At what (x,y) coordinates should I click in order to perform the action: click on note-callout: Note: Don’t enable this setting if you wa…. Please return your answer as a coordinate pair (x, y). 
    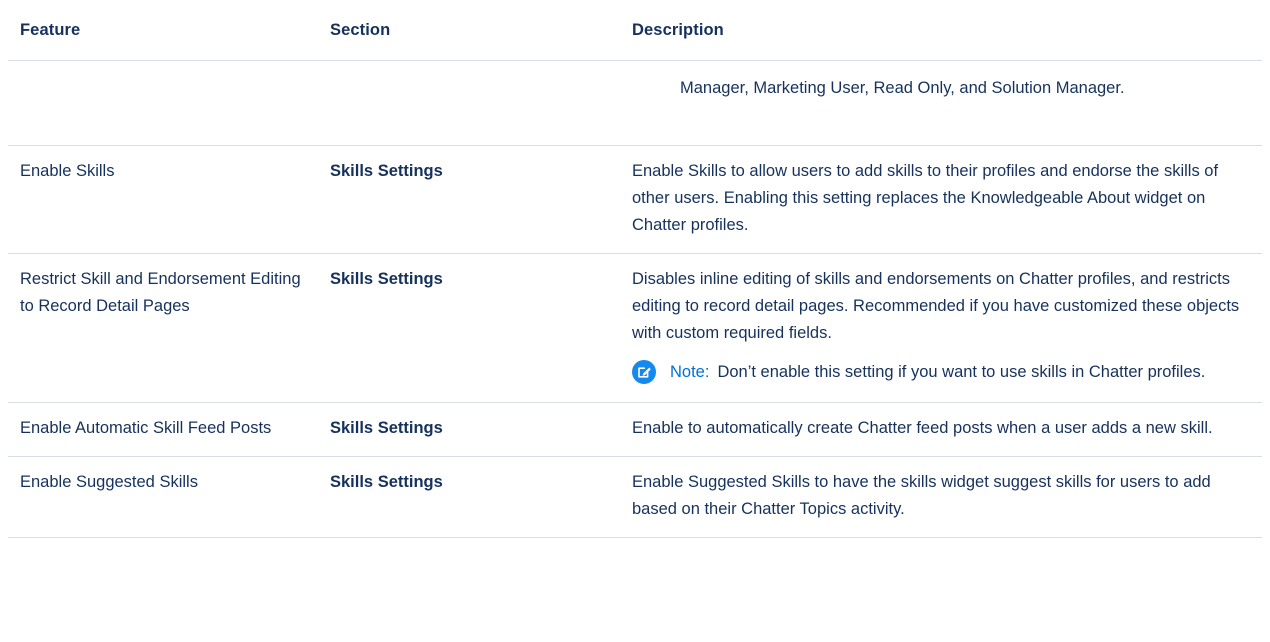
    Looking at the image, I should click on (941, 373).